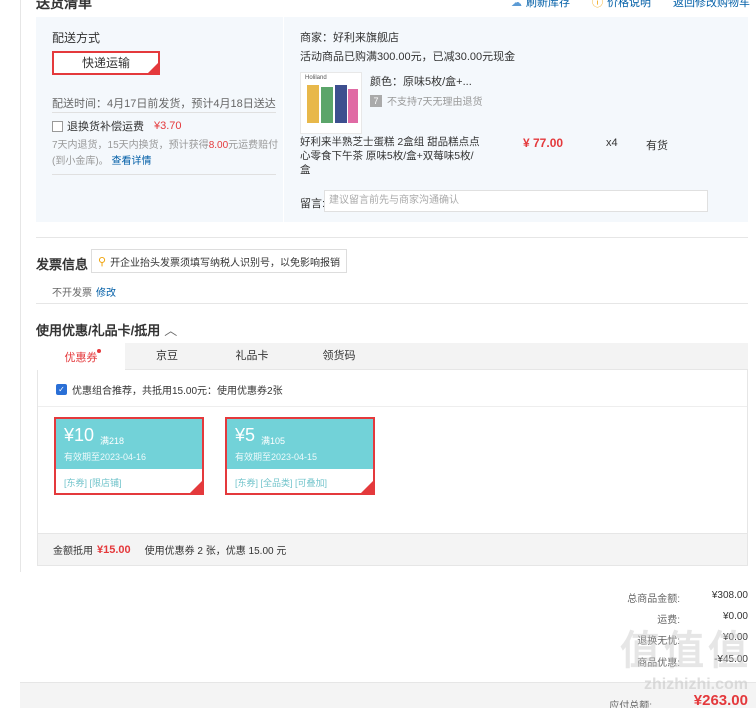 The image size is (756, 708). Describe the element at coordinates (84, 293) in the screenshot. I see `invoice-status: 不开发票 修改` at that location.